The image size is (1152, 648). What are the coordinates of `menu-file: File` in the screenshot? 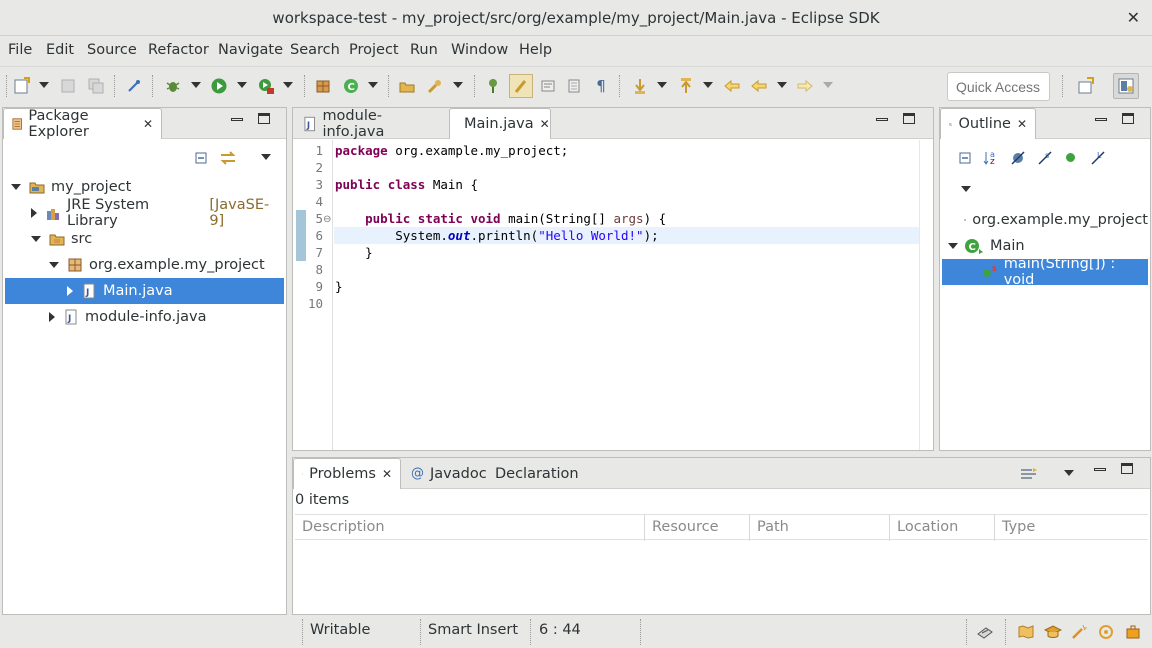 It's located at (20, 50).